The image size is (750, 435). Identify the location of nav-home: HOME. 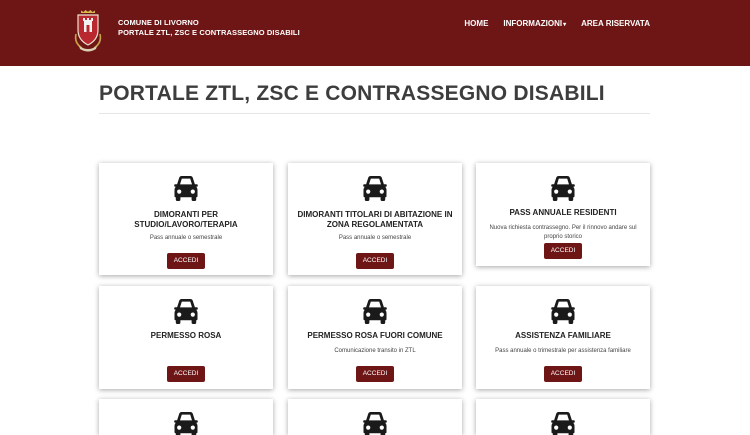
(476, 23).